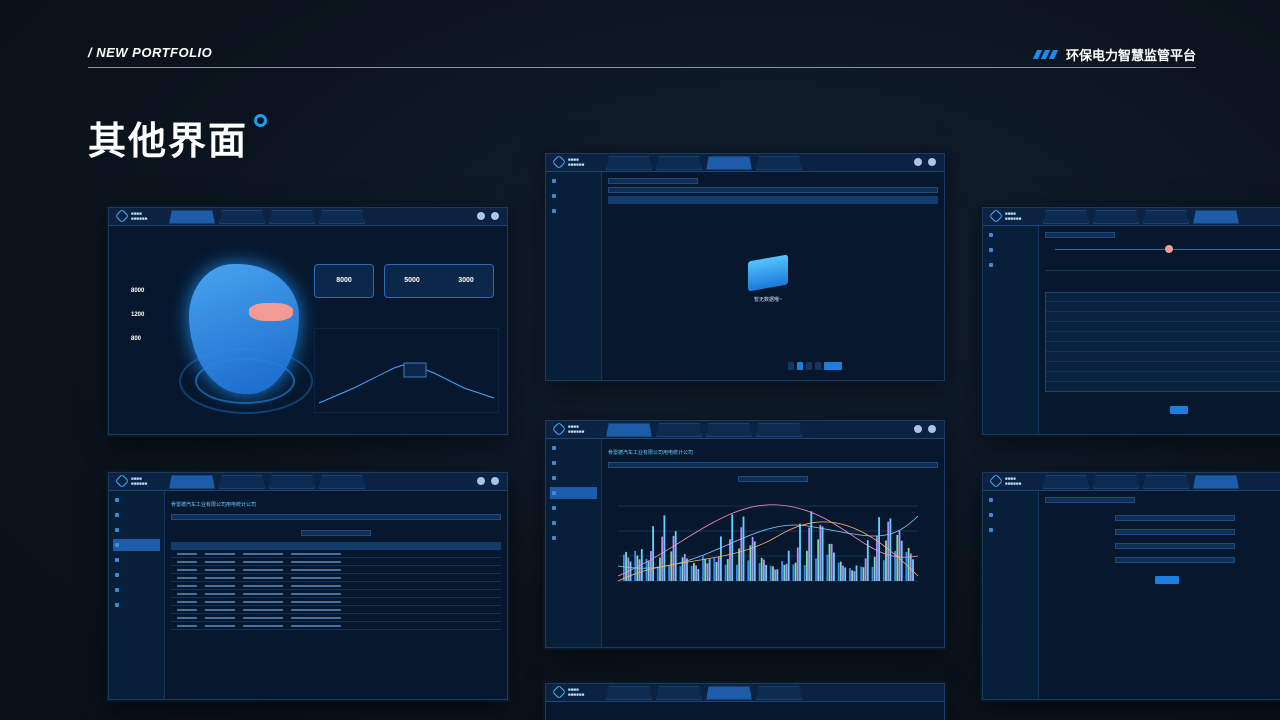 The image size is (1280, 720). Describe the element at coordinates (1004, 216) in the screenshot. I see `app-logo: ■■■■ ■■■■■■` at that location.